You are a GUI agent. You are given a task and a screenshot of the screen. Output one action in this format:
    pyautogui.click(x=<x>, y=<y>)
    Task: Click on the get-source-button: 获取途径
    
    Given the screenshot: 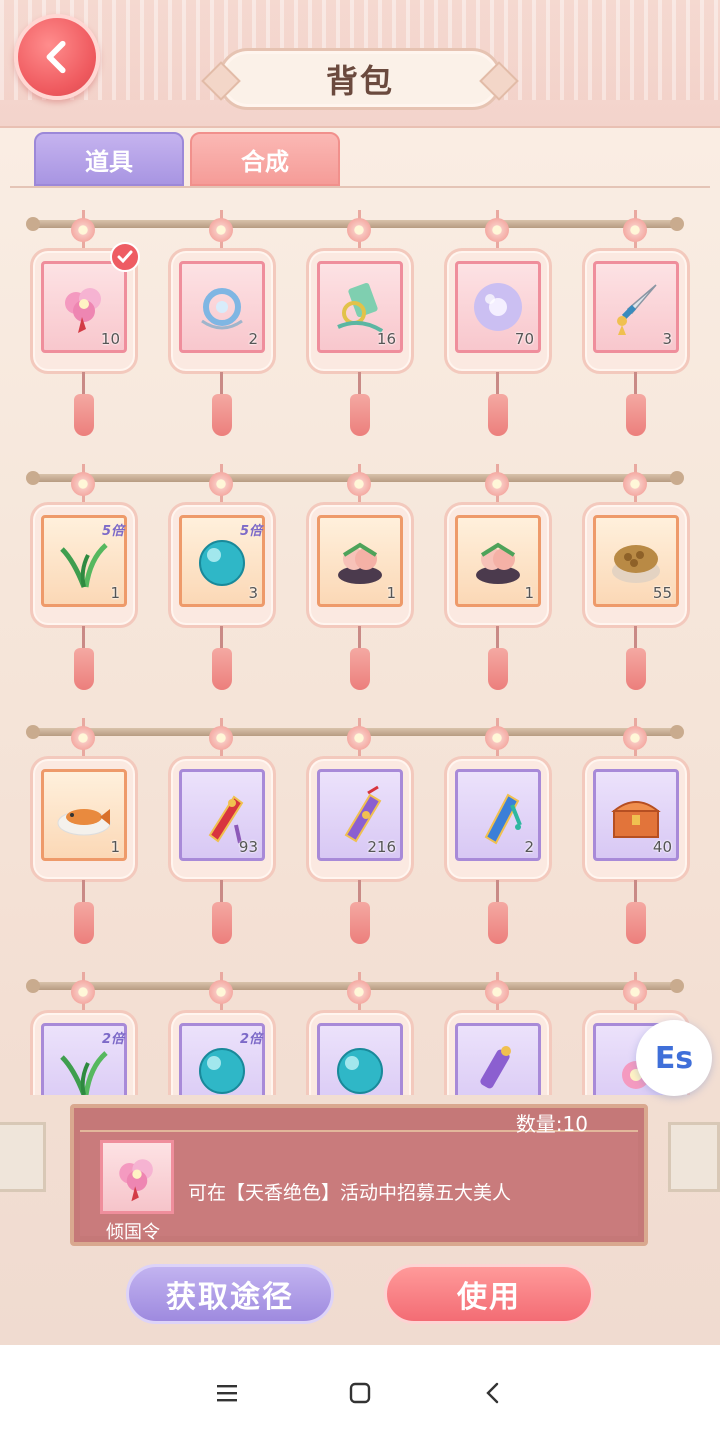 What is the action you would take?
    pyautogui.click(x=230, y=1294)
    